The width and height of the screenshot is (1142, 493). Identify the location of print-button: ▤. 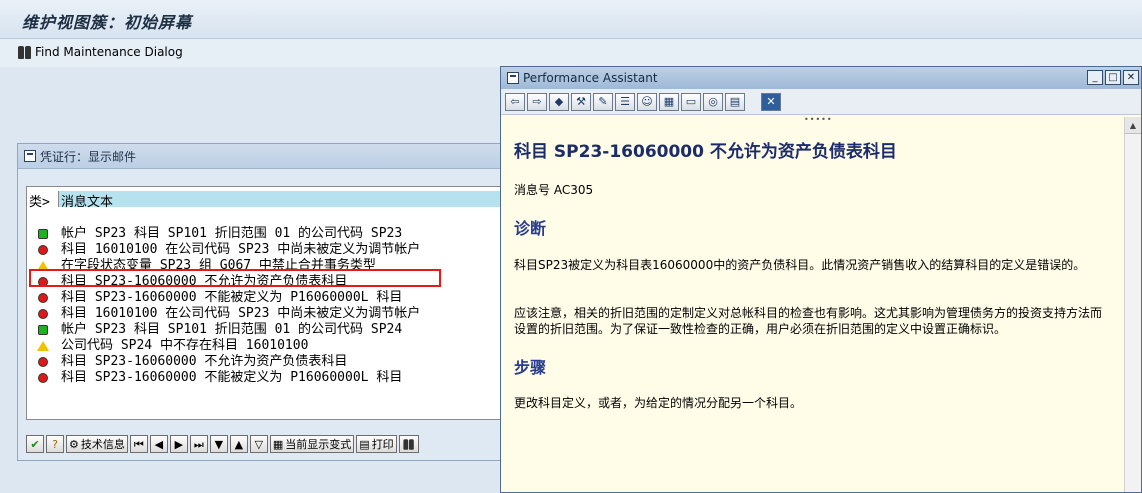
(735, 101).